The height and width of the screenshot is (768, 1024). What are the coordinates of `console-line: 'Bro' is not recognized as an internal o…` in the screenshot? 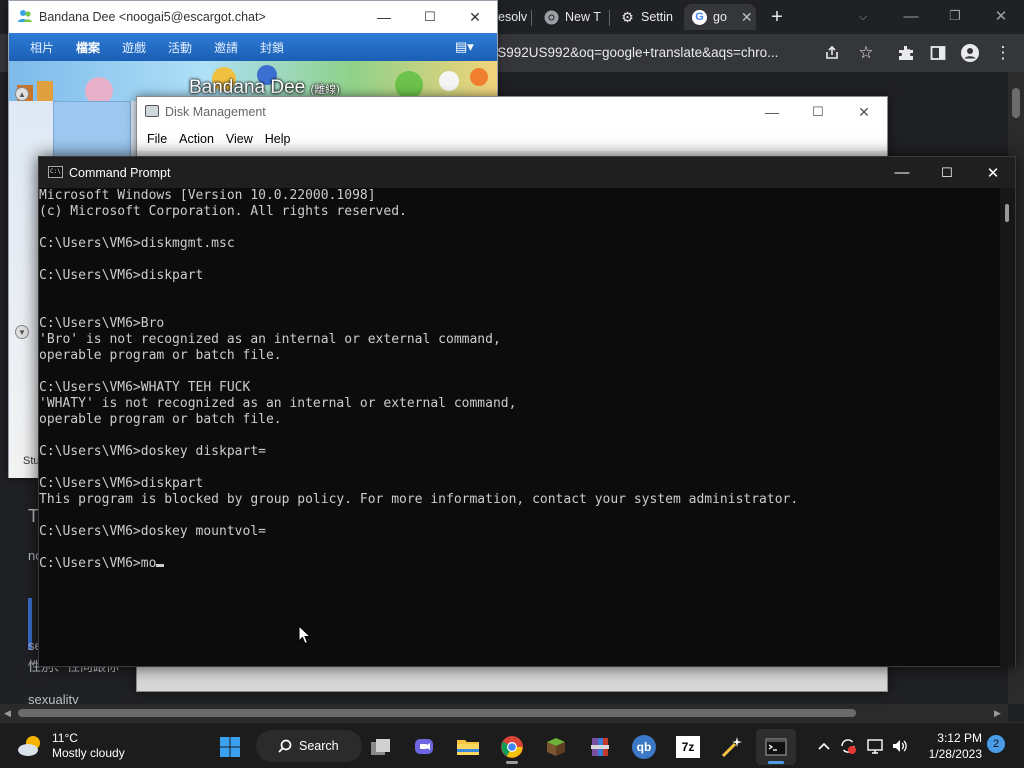 It's located at (270, 339).